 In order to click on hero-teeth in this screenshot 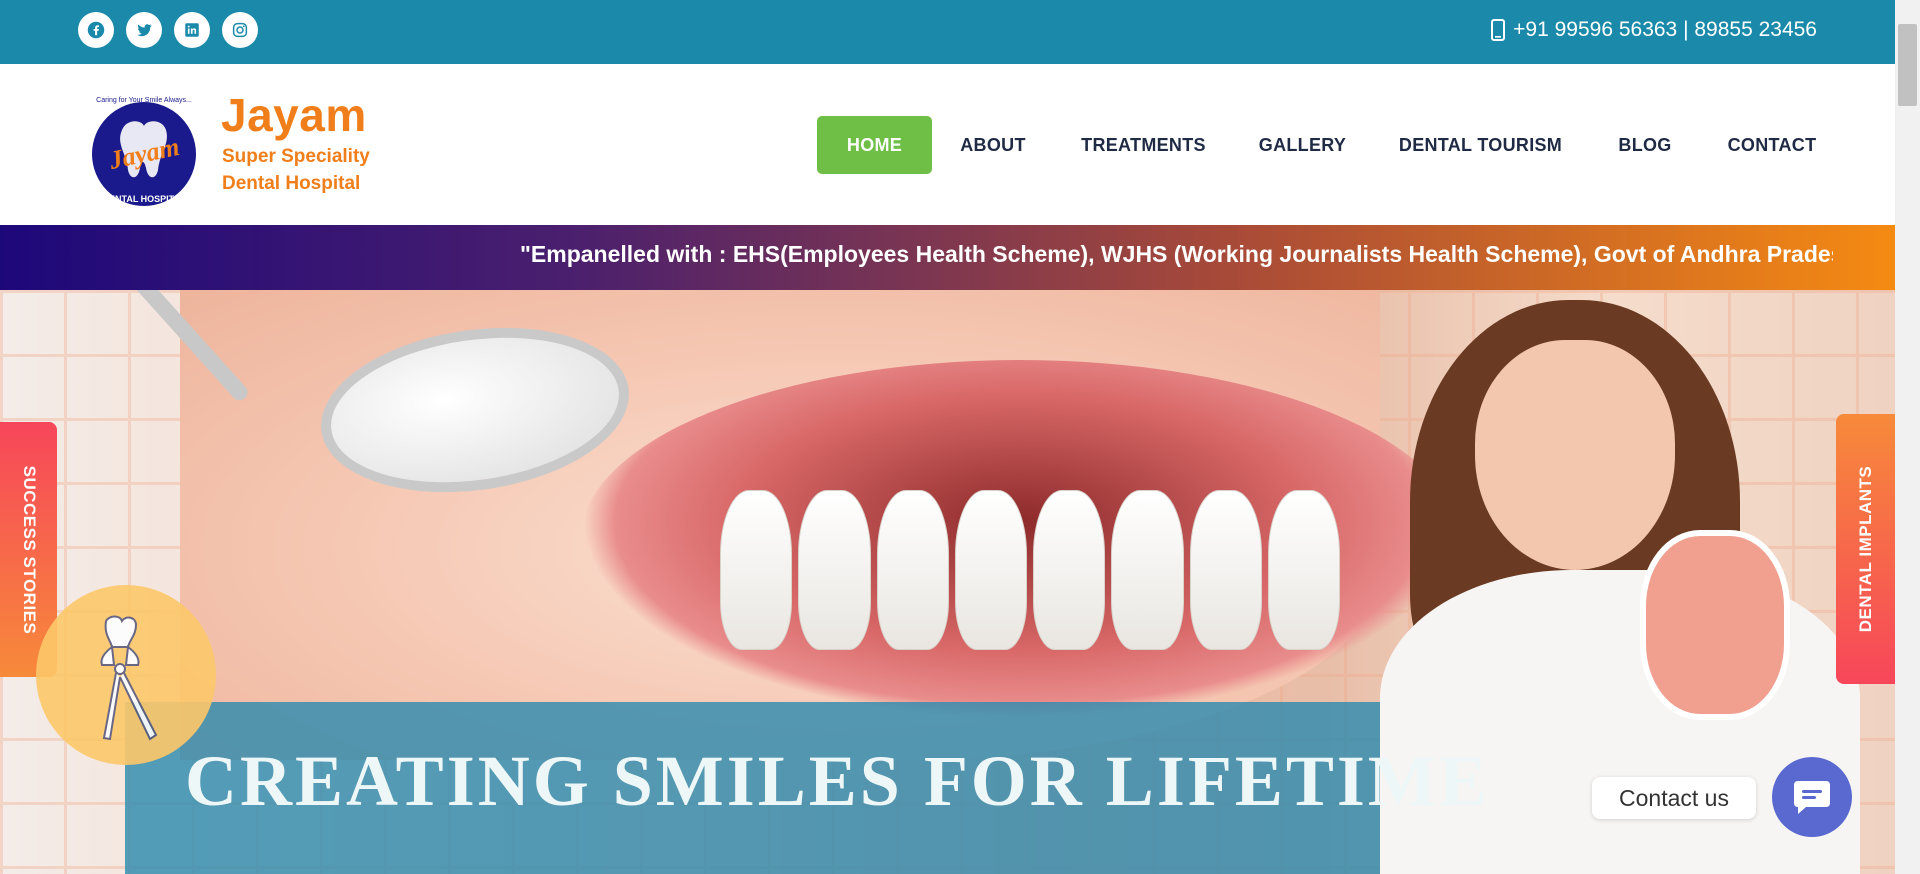, I will do `click(1030, 570)`.